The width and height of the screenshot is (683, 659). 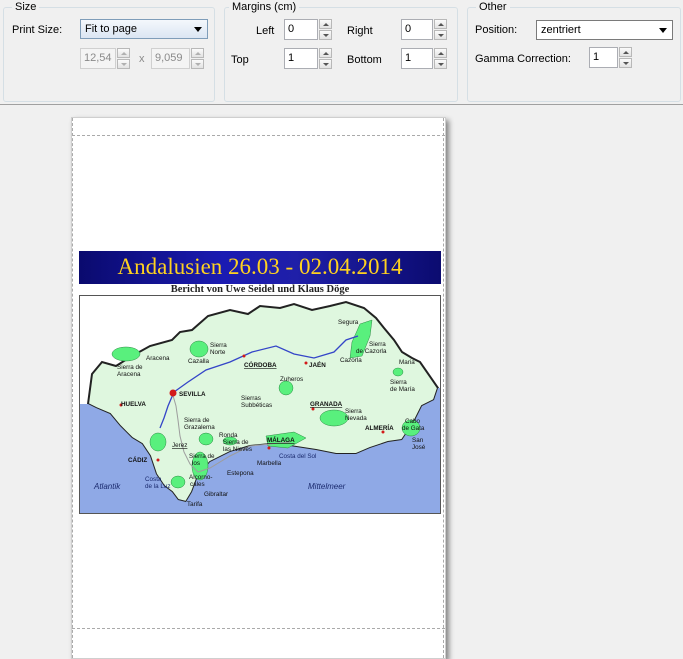 I want to click on label-sierra-de-las-nieves-1: Sierra de, so click(x=236, y=442).